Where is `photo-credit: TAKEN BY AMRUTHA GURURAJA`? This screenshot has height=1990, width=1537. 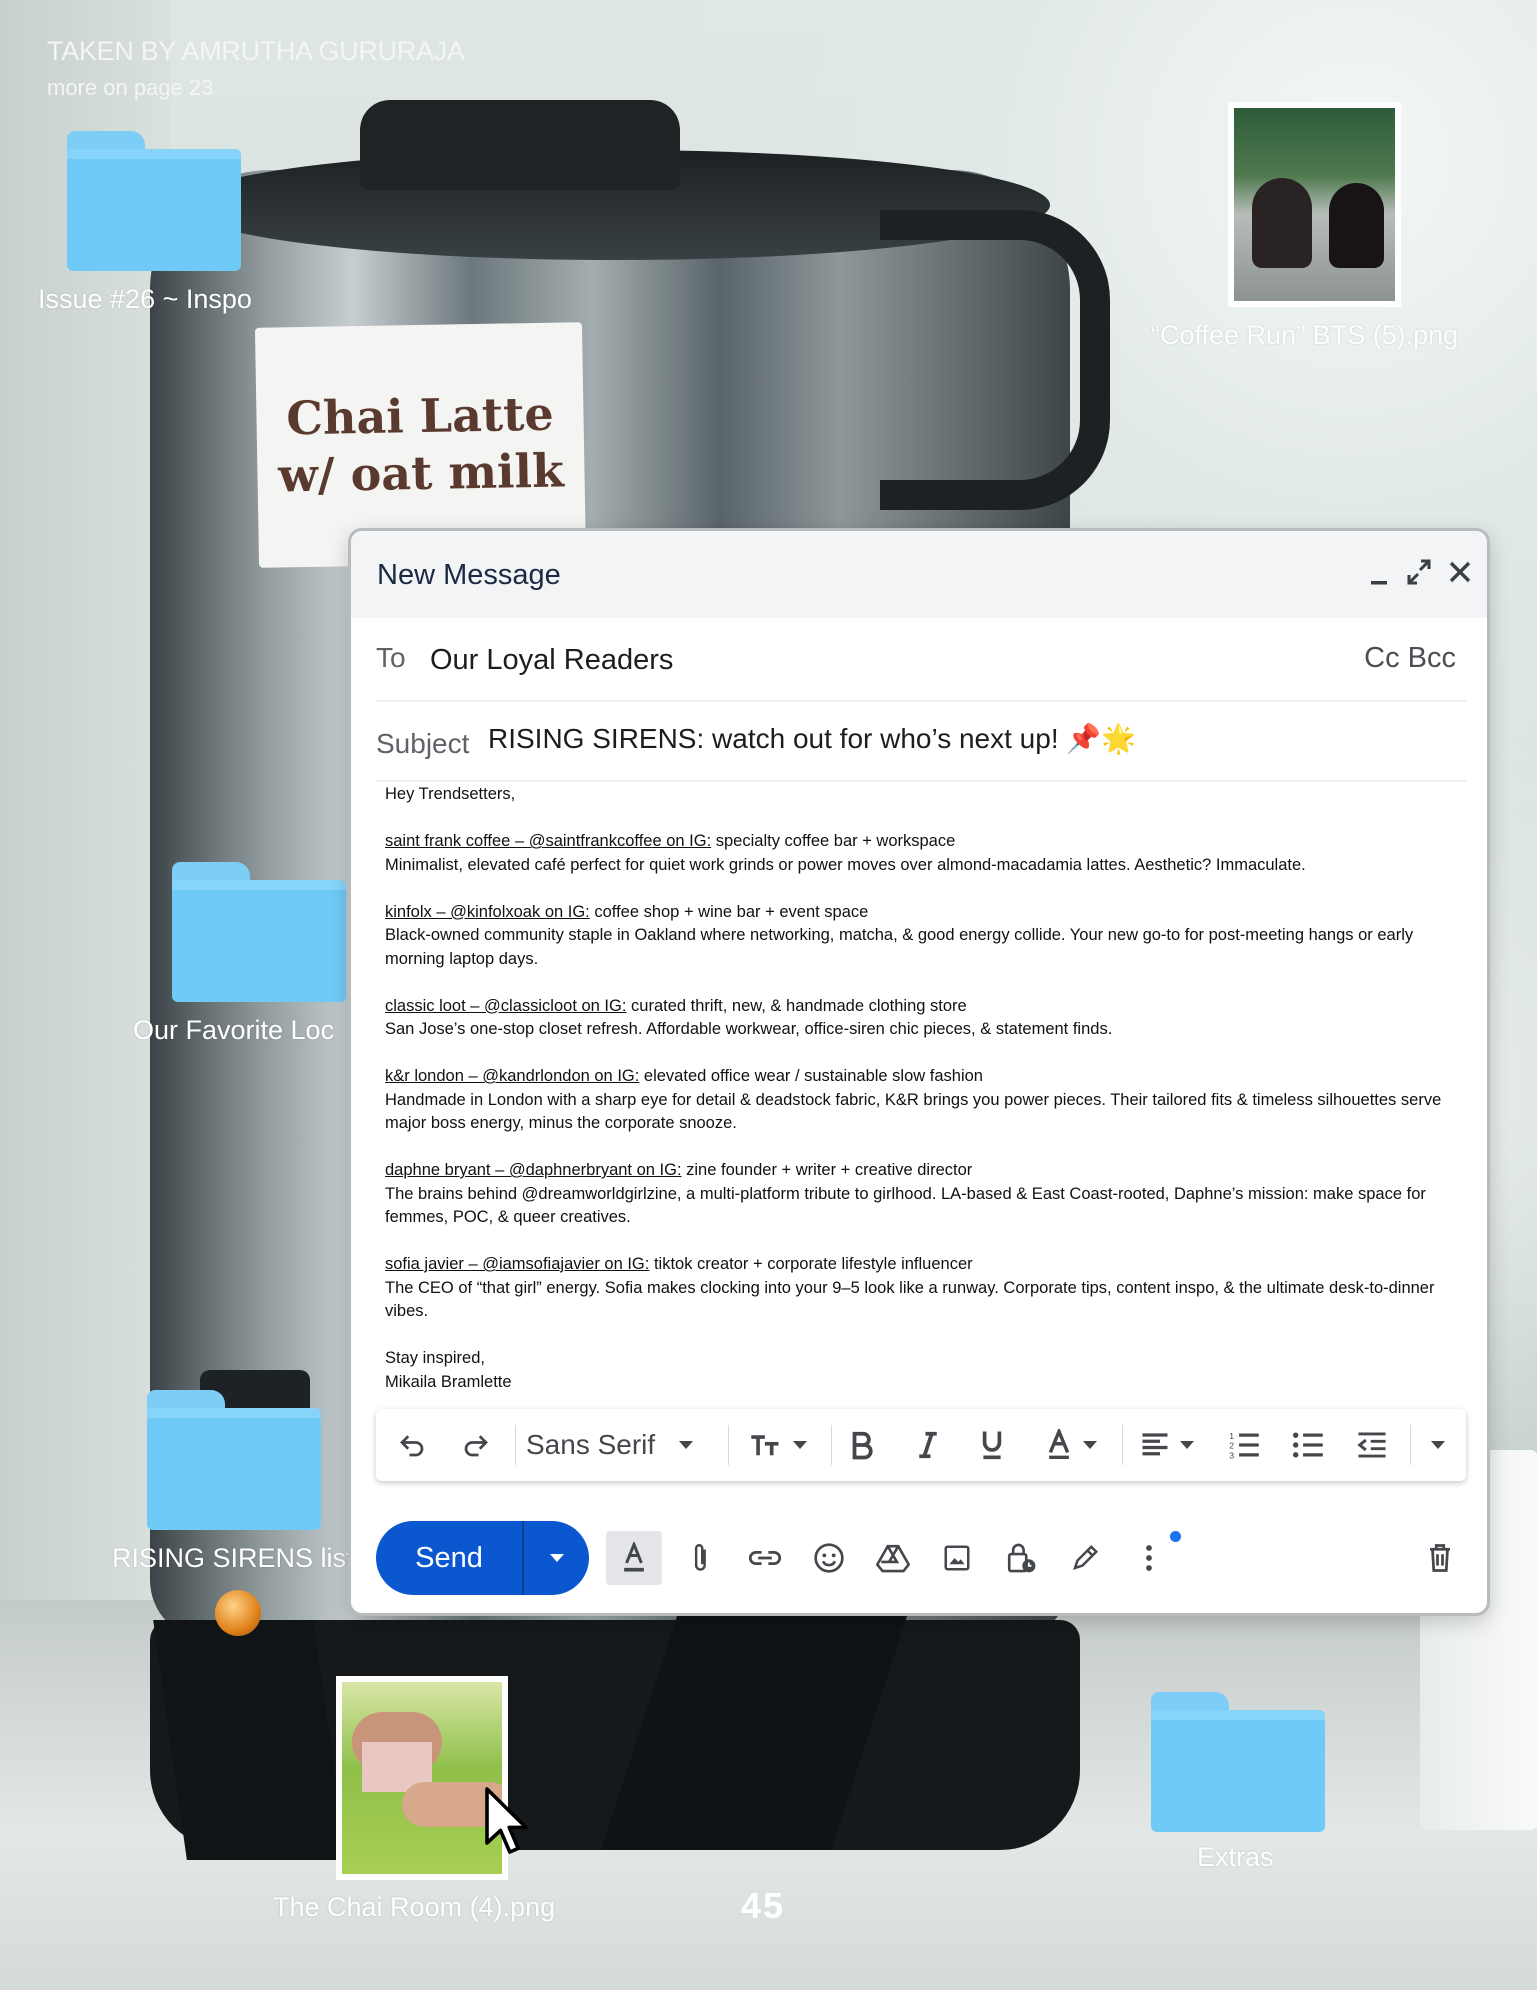
photo-credit: TAKEN BY AMRUTHA GURURAJA is located at coordinates (256, 51).